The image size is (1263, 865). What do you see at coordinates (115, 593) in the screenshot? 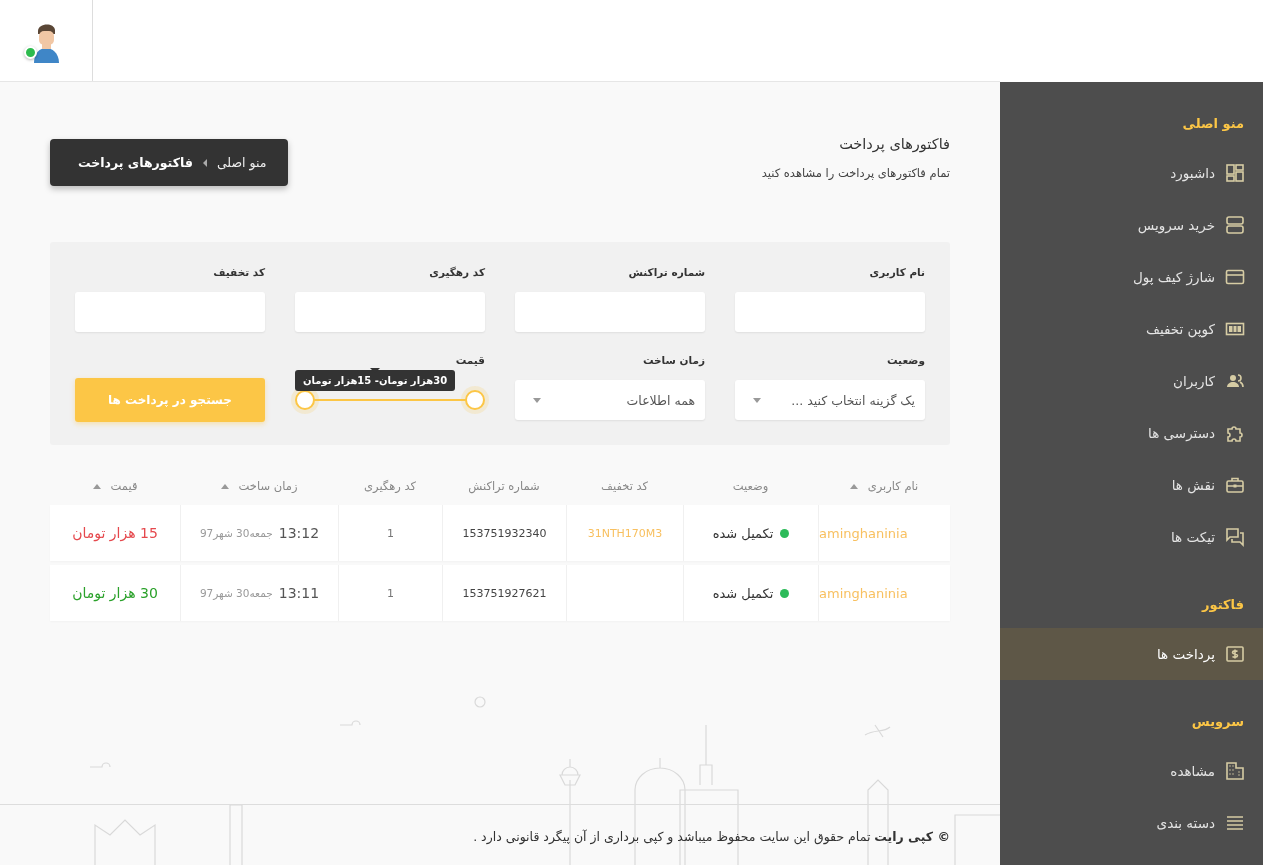
I see `price-text: 30 هزار تومان` at bounding box center [115, 593].